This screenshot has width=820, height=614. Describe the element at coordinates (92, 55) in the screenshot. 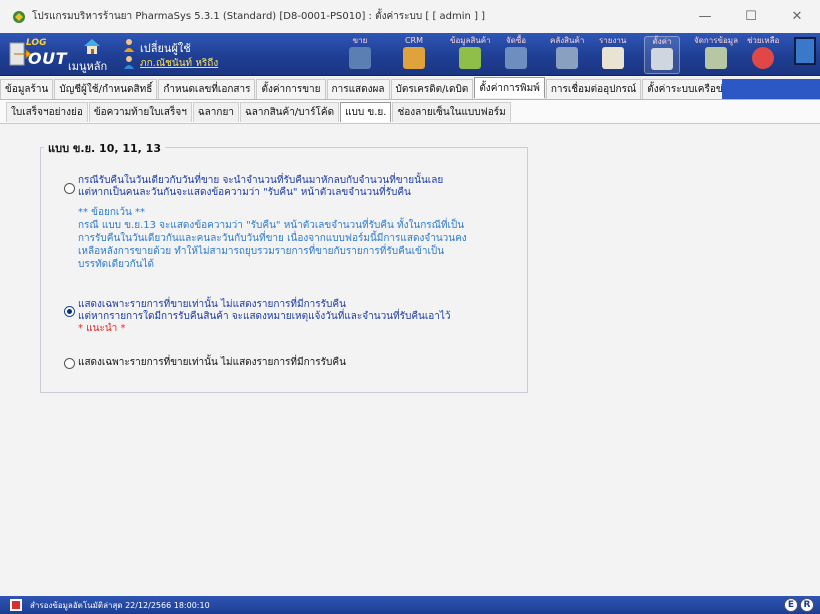

I see `home-menu-button: เมนูหลัก` at that location.